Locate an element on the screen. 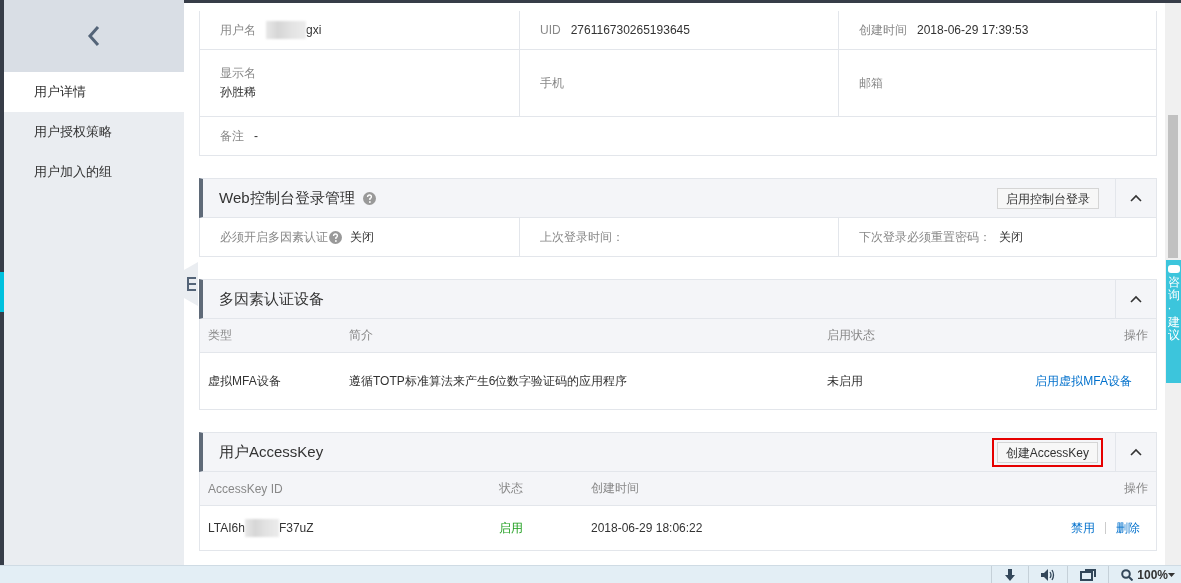 This screenshot has width=1181, height=583. window-icon is located at coordinates (1088, 574).